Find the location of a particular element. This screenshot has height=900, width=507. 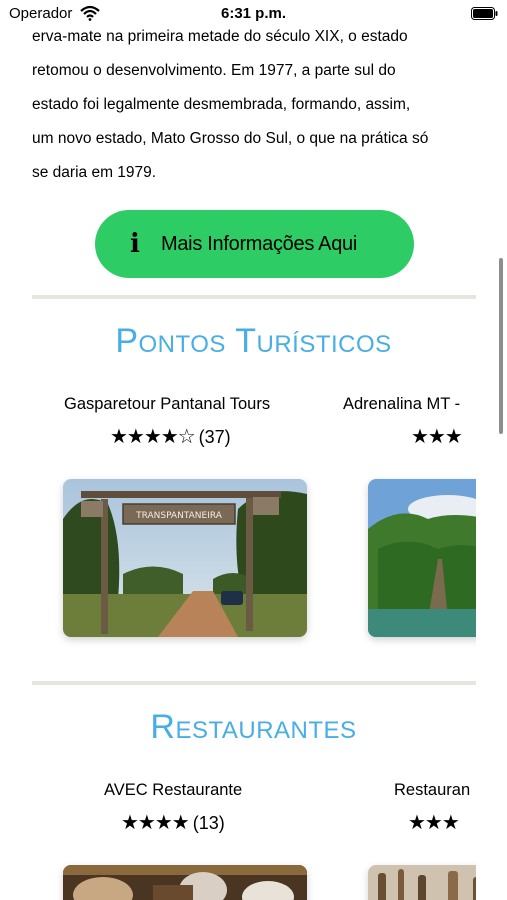

star-rating-icon: ★★★ is located at coordinates (434, 823).